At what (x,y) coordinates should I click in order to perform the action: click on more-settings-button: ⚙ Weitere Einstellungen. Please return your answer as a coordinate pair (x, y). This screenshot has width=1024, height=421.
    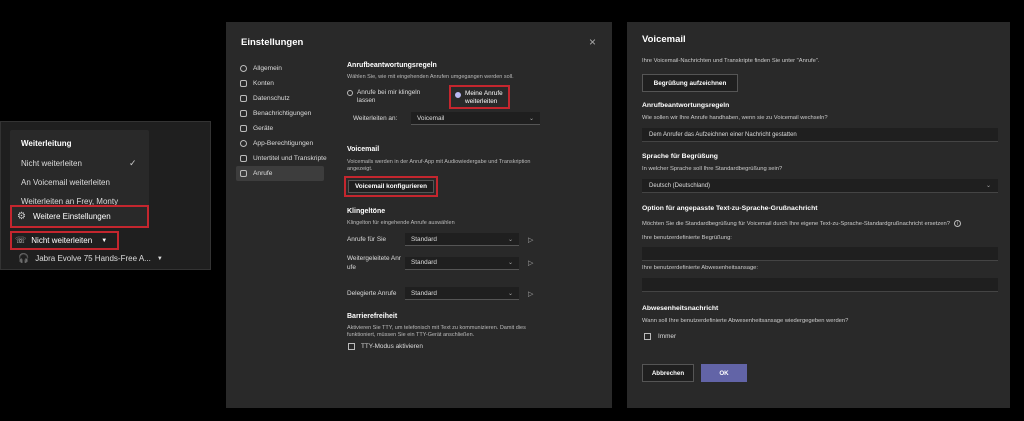
    Looking at the image, I should click on (79, 216).